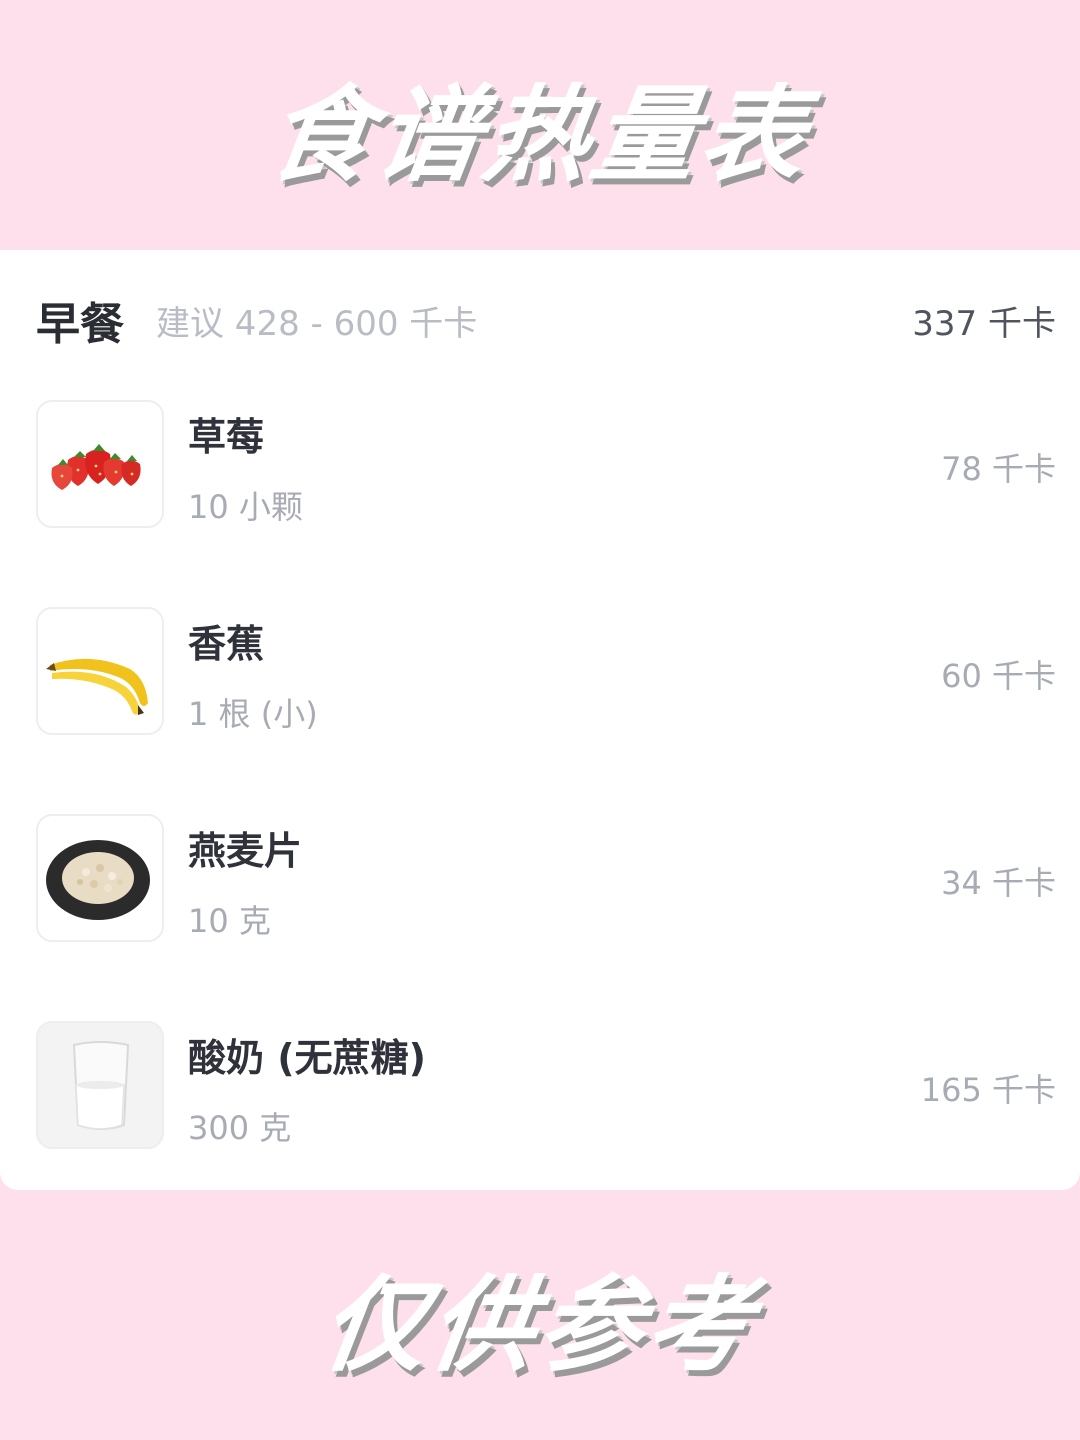  I want to click on food-item-banana: 香蕉 1 根 (小) 60 千卡, so click(546, 710).